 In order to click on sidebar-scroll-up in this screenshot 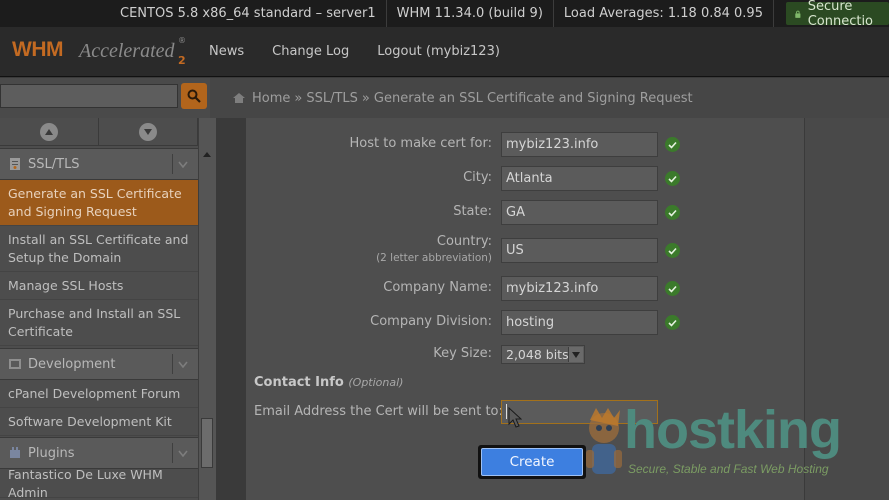, I will do `click(49, 131)`.